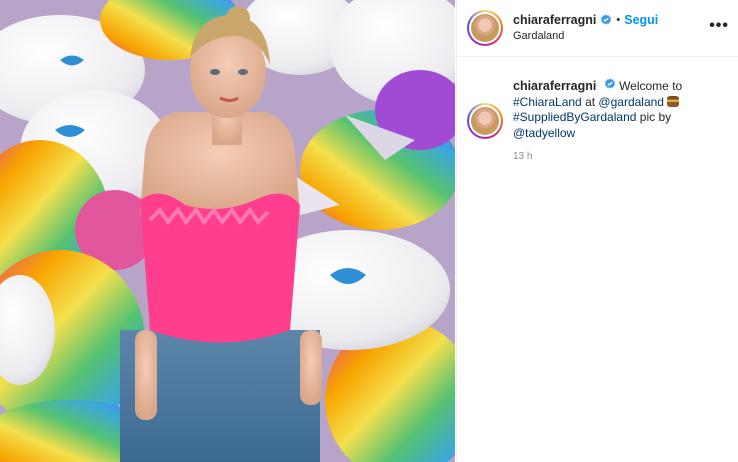 The image size is (738, 462). I want to click on caption-avatar, so click(485, 121).